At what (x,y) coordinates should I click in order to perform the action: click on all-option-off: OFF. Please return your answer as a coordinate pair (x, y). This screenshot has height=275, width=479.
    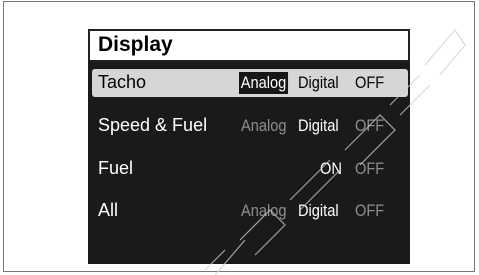
    Looking at the image, I should click on (369, 211).